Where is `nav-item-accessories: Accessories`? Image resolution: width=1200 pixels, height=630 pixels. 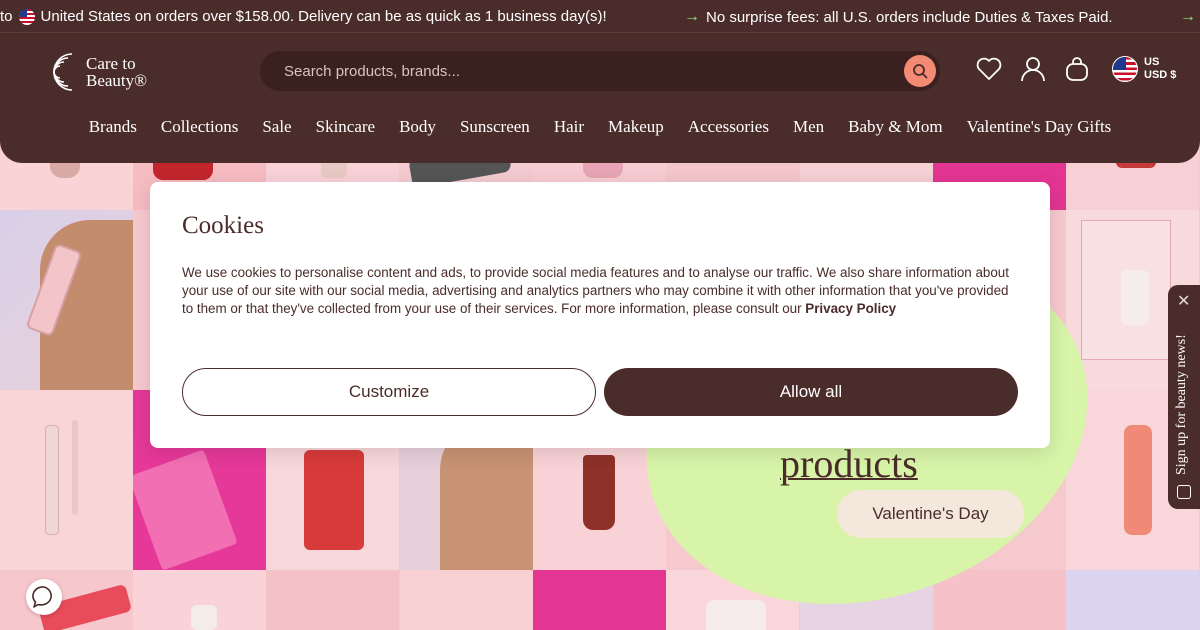
nav-item-accessories: Accessories is located at coordinates (728, 127).